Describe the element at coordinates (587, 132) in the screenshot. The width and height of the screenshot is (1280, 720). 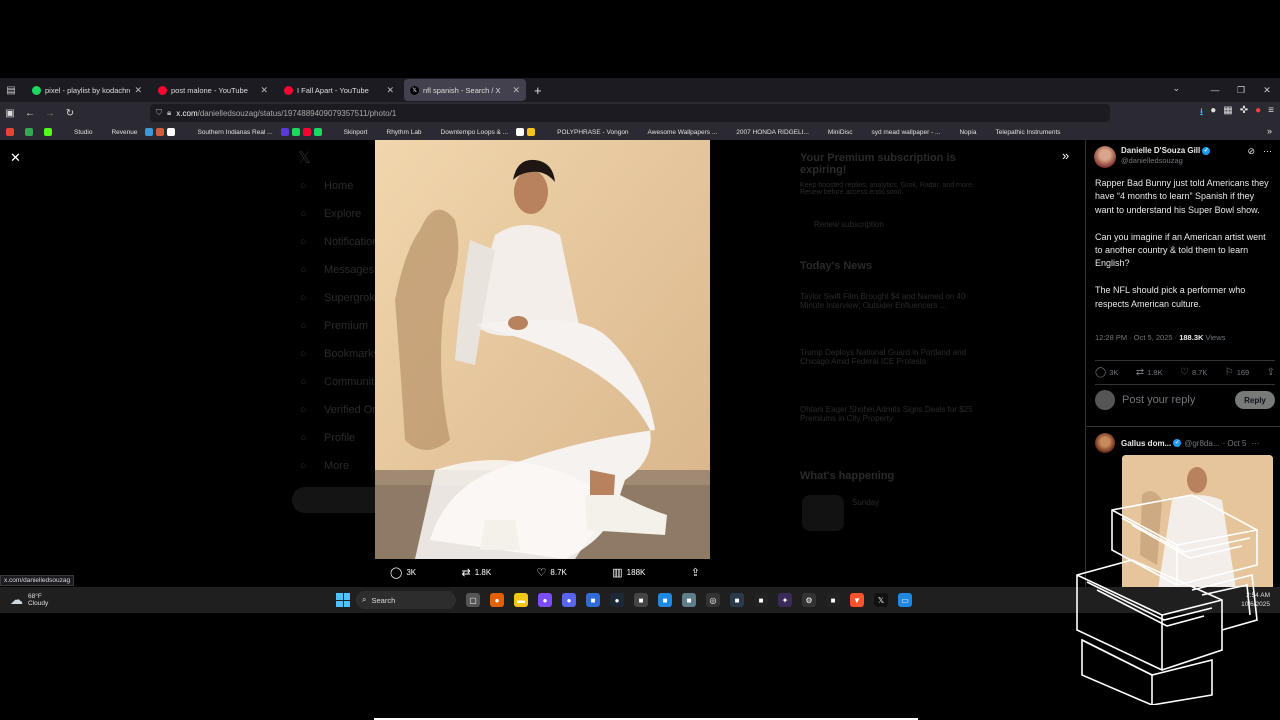
I see `bookmark-6: POLYPHRASE - Vongon` at that location.